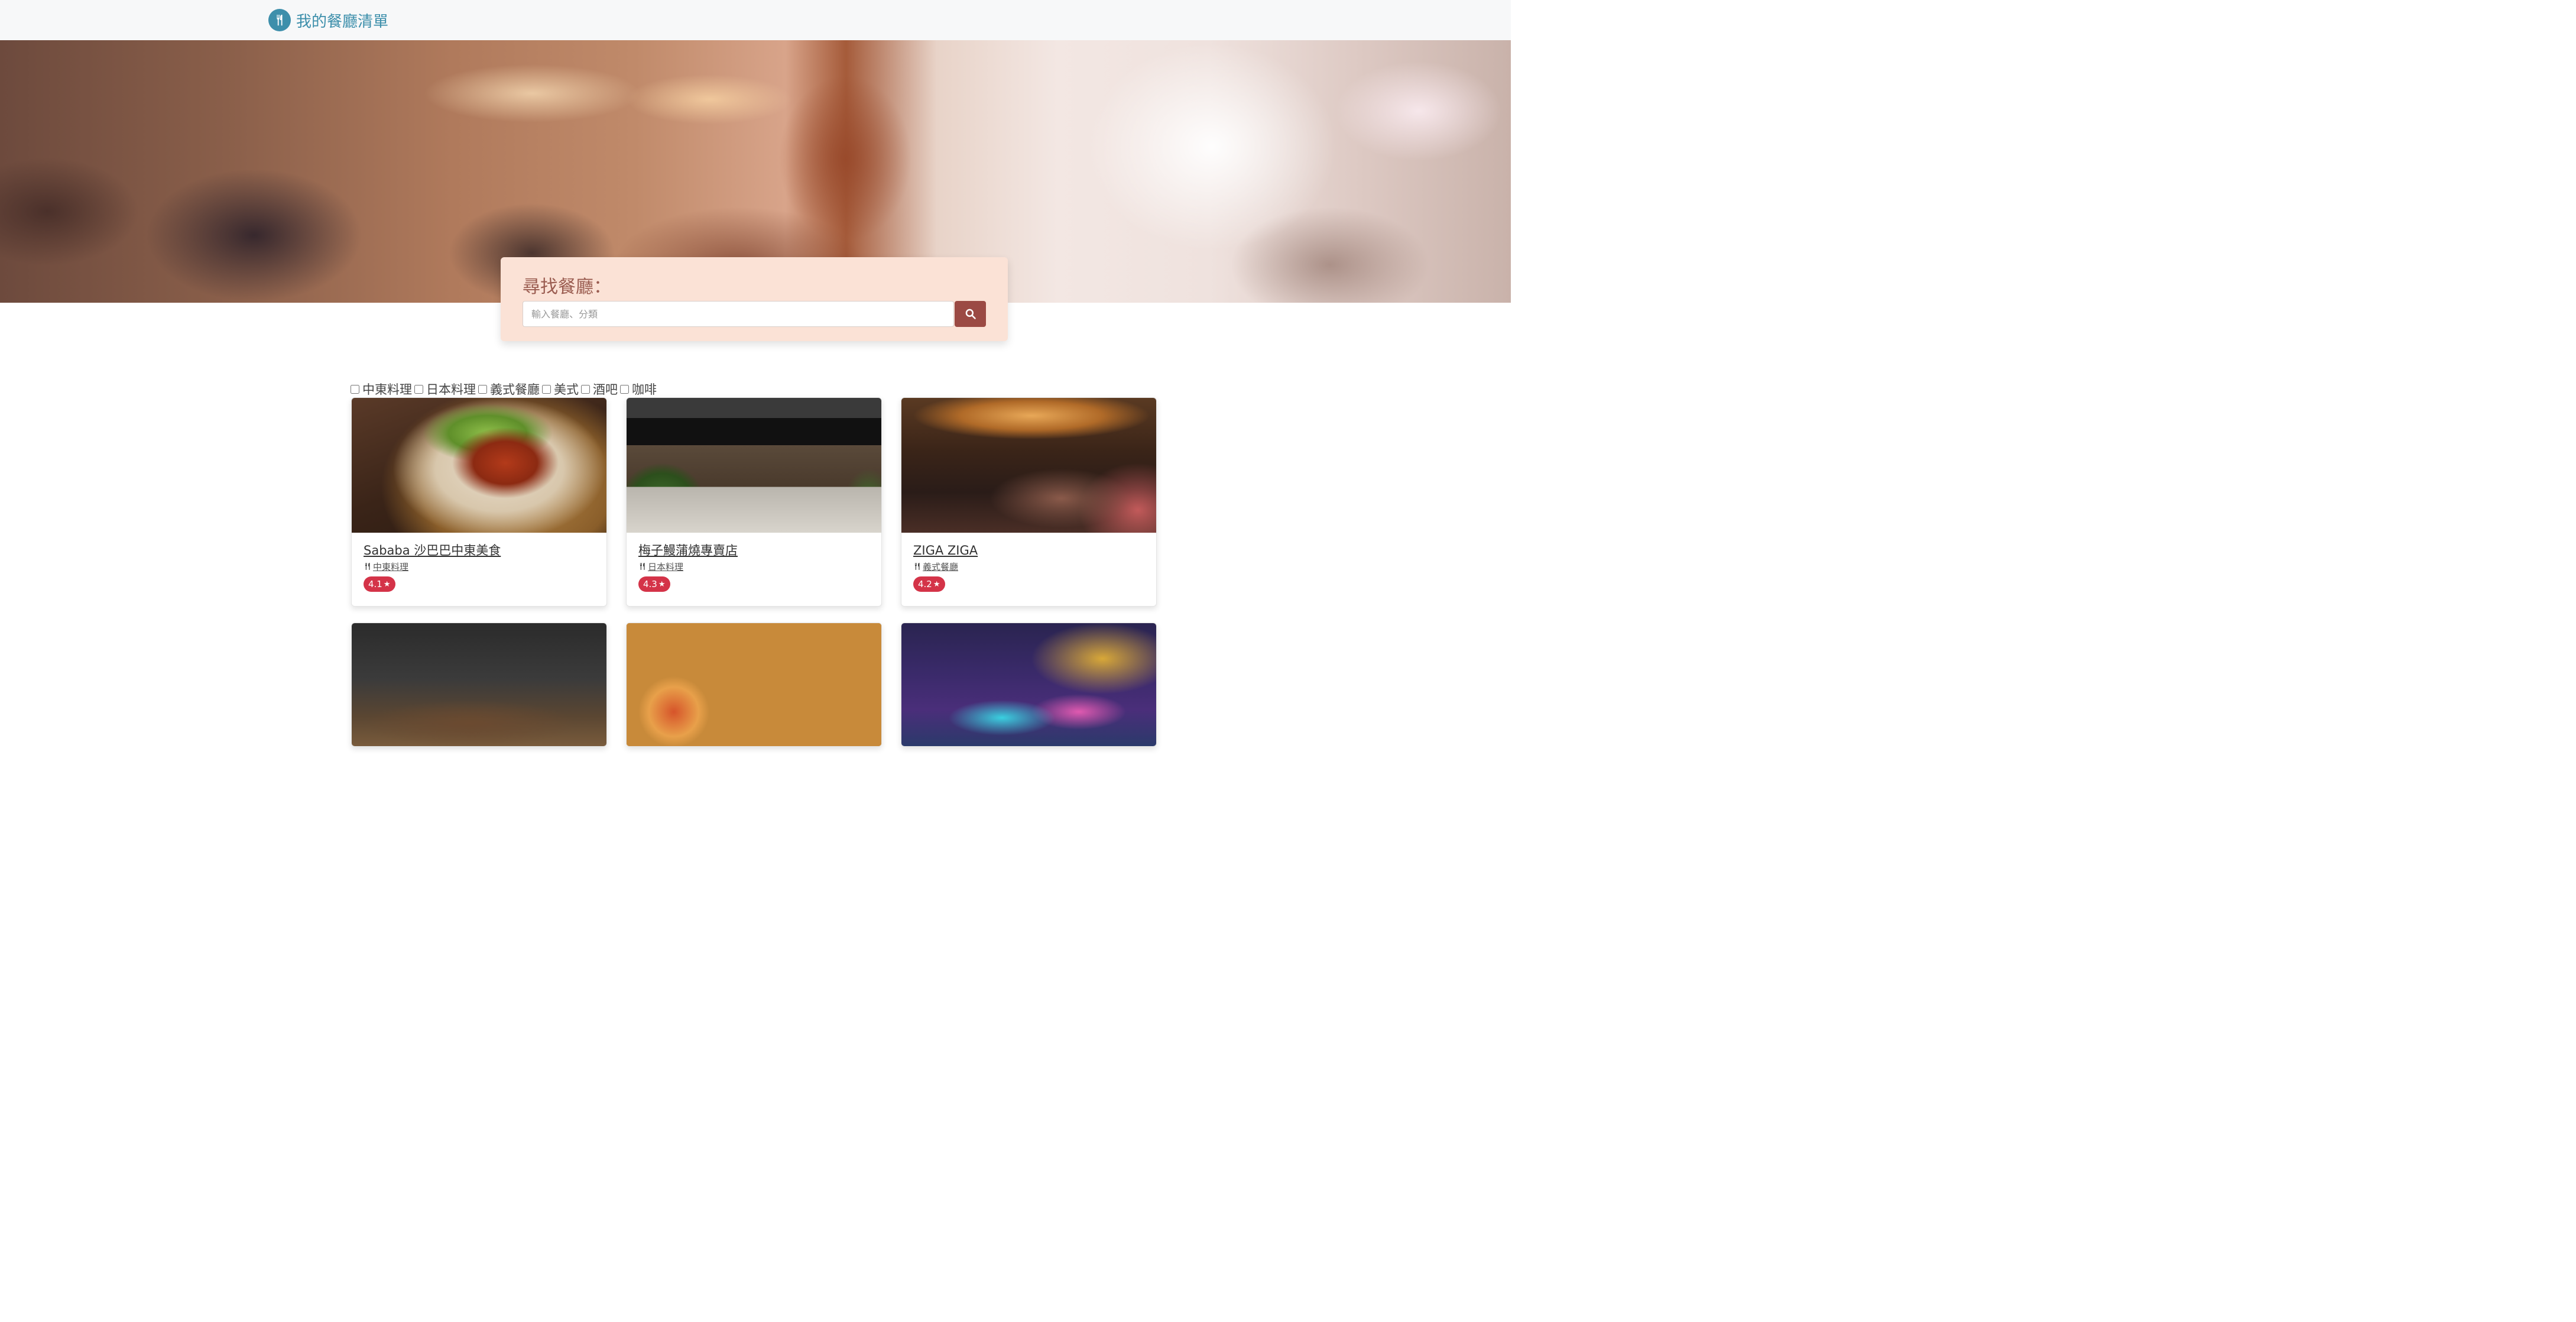  I want to click on search-button, so click(970, 314).